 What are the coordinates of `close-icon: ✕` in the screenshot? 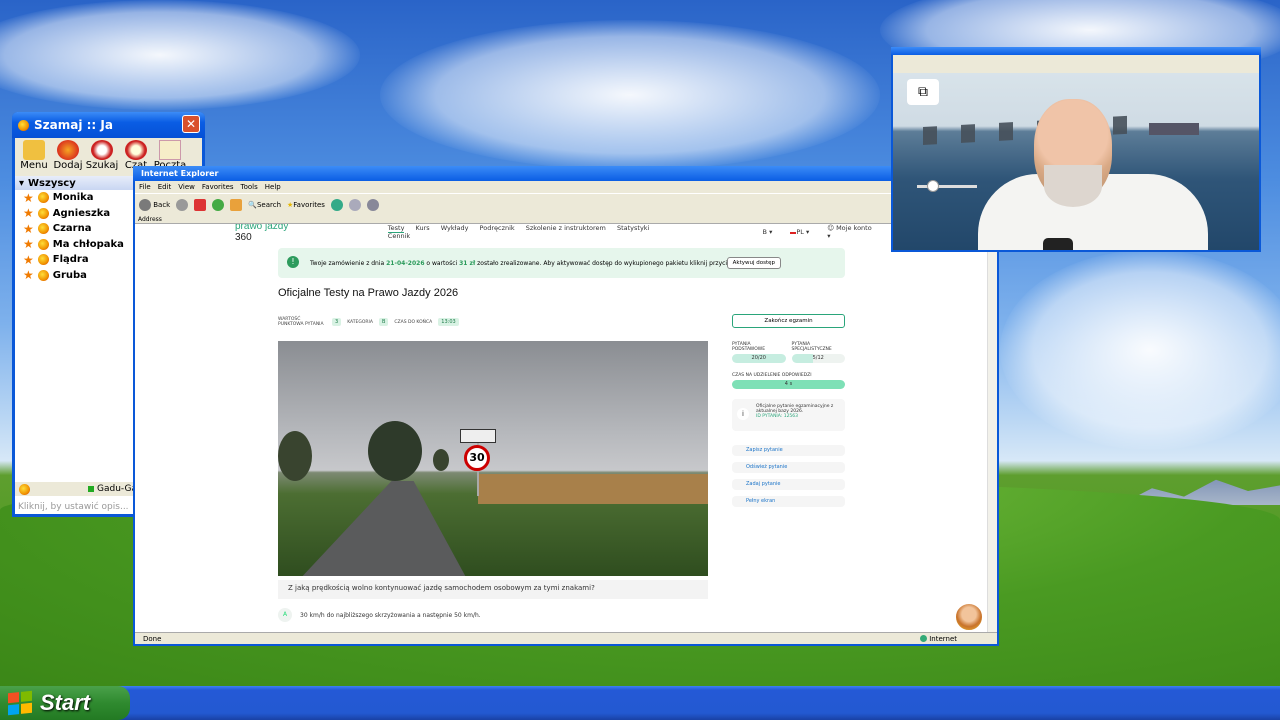 It's located at (191, 124).